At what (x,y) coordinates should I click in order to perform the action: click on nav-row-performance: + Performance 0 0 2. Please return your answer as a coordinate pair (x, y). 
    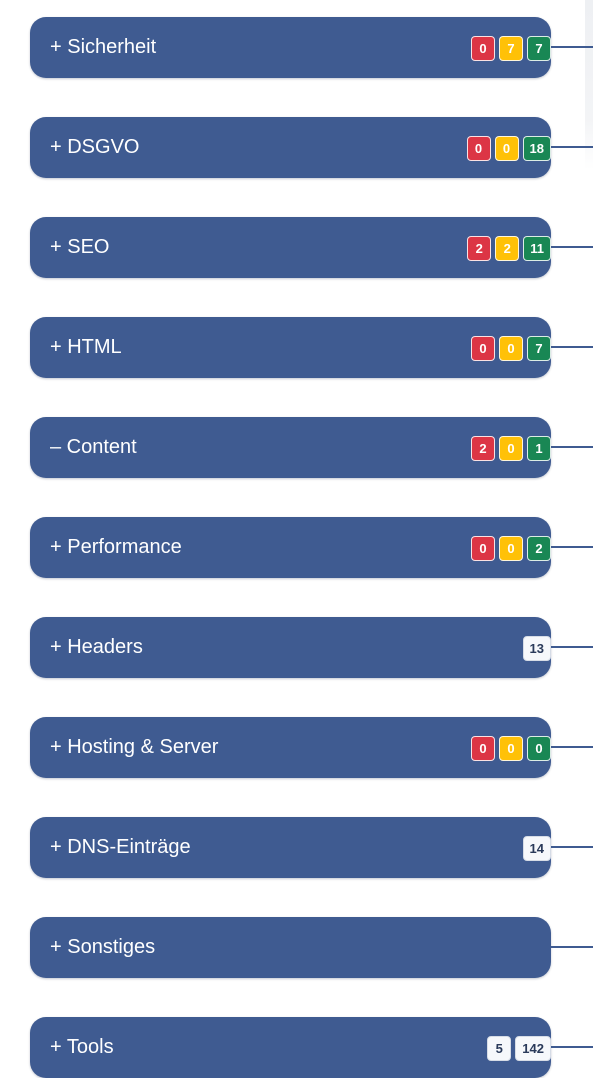
    Looking at the image, I should click on (311, 547).